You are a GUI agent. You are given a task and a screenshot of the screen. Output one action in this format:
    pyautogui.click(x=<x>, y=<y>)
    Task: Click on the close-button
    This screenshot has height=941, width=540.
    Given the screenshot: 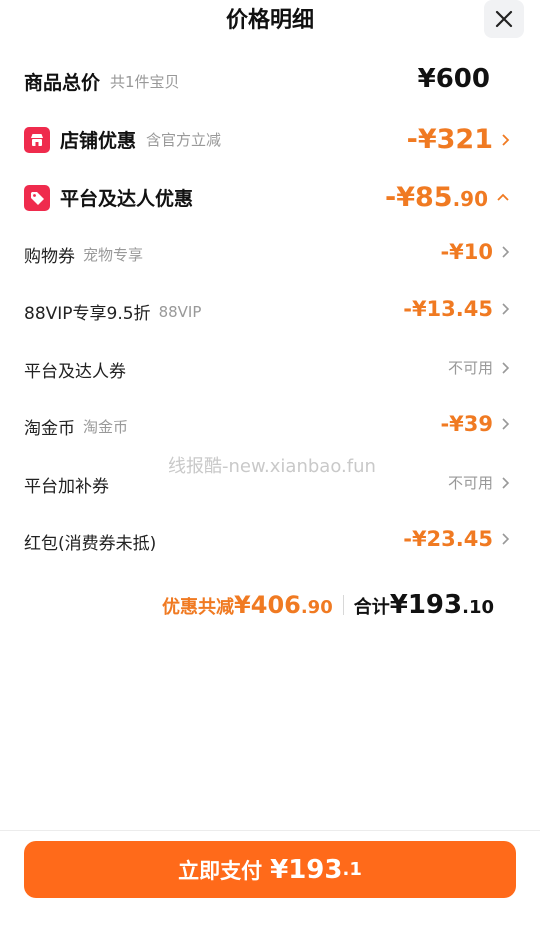 What is the action you would take?
    pyautogui.click(x=504, y=19)
    